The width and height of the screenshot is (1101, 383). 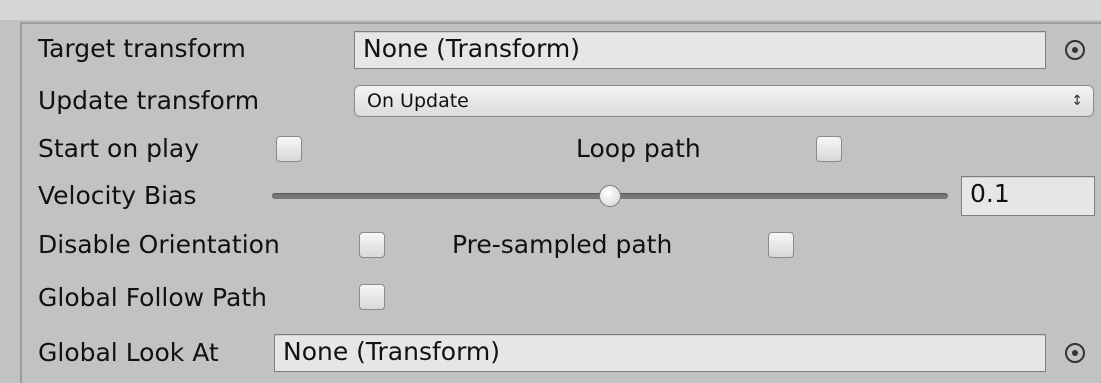 I want to click on pre-sampled-path-checkbox, so click(x=781, y=245).